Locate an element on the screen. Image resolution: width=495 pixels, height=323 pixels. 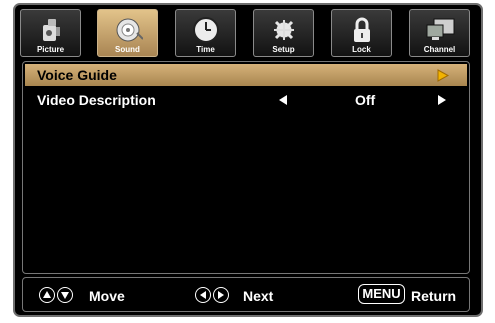
tab-label: Setup is located at coordinates (283, 49).